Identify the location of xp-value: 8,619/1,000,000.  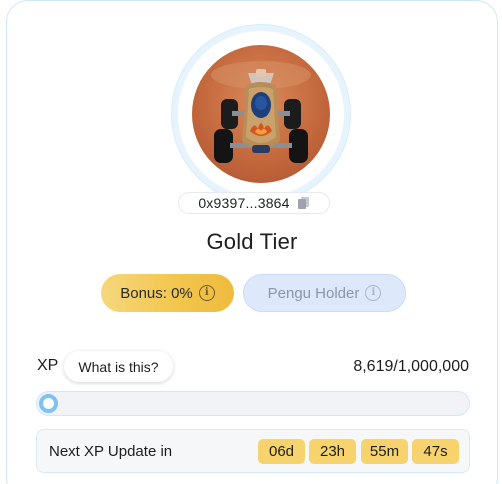
(411, 366).